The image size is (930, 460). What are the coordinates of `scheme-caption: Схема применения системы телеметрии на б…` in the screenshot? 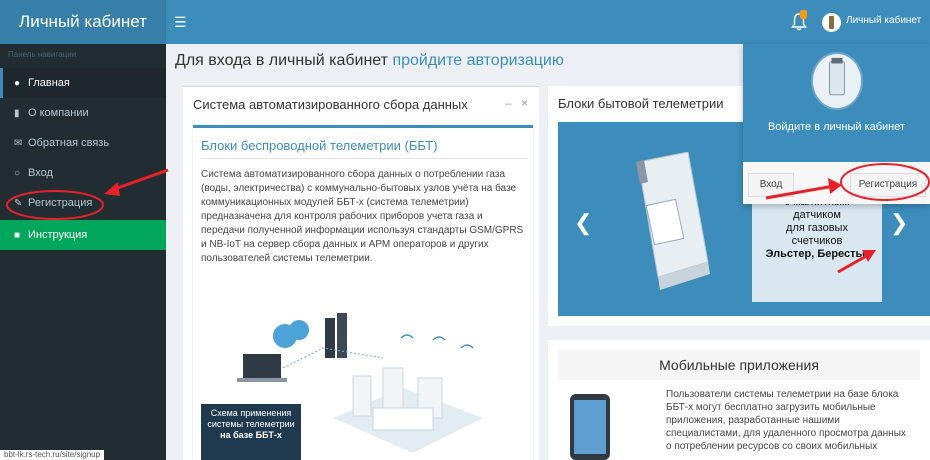 It's located at (251, 432).